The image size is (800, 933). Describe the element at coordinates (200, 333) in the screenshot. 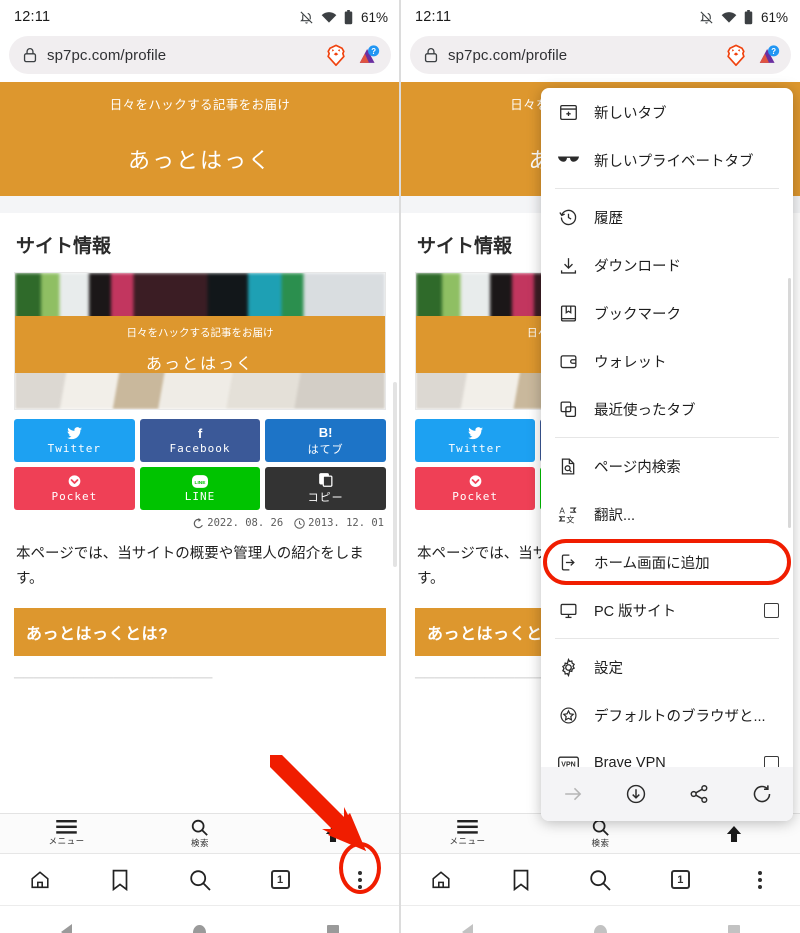

I see `thumbnail-tagline: 日々をハックする記事をお届け` at that location.